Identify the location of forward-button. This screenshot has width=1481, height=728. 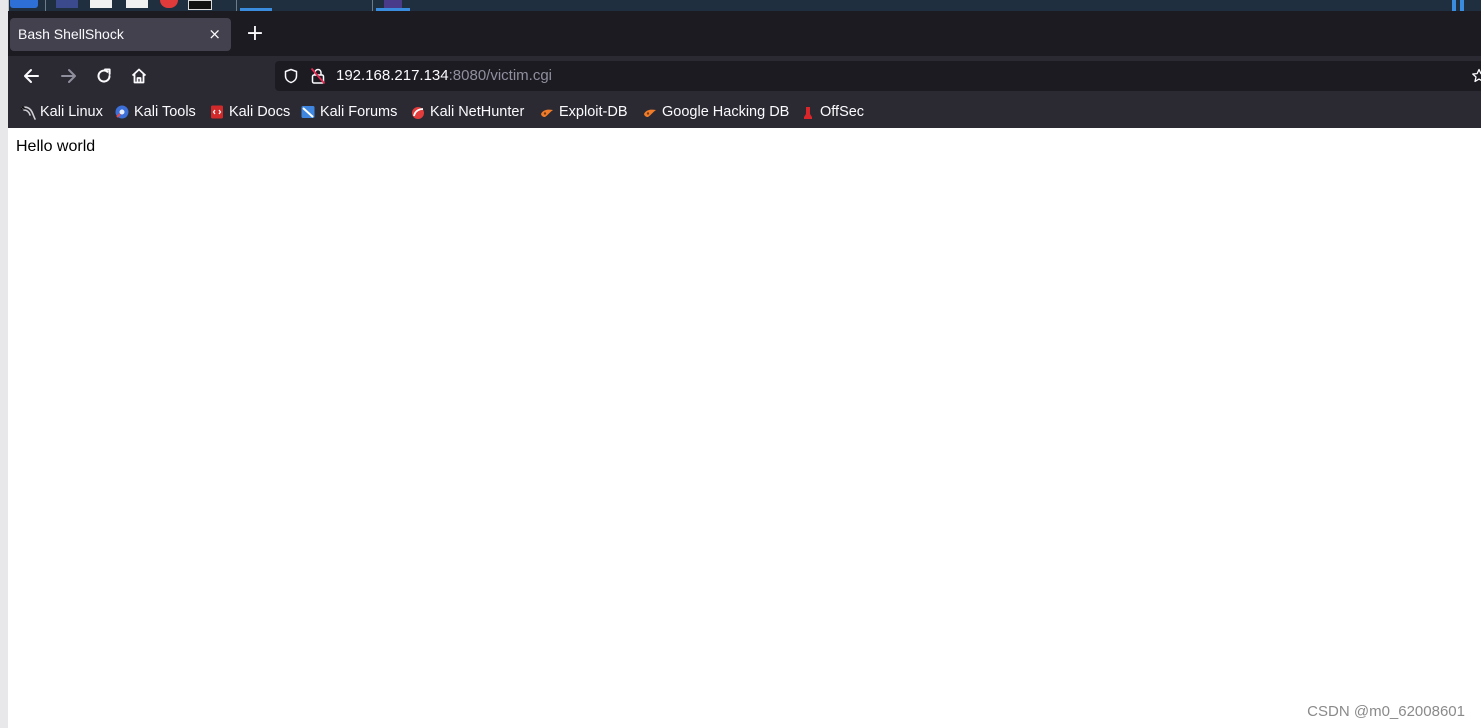
(68, 76).